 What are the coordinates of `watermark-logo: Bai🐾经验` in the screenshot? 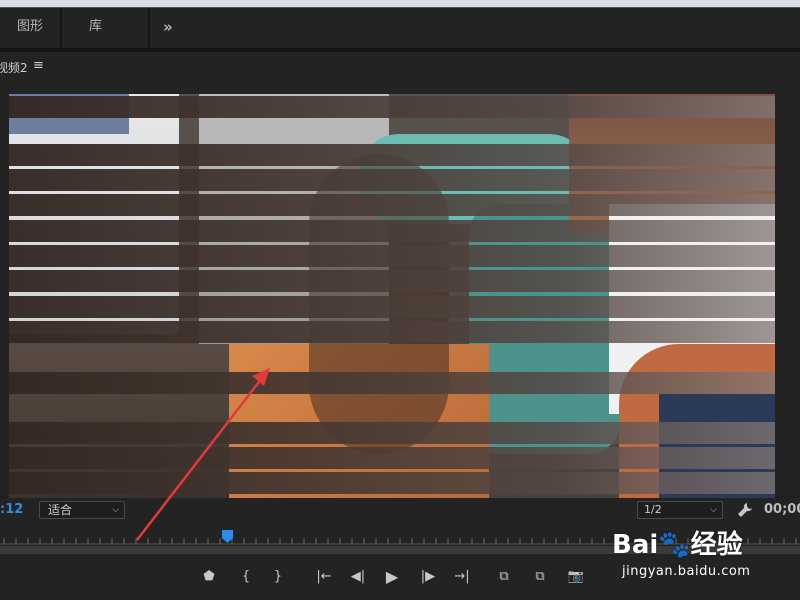 It's located at (677, 542).